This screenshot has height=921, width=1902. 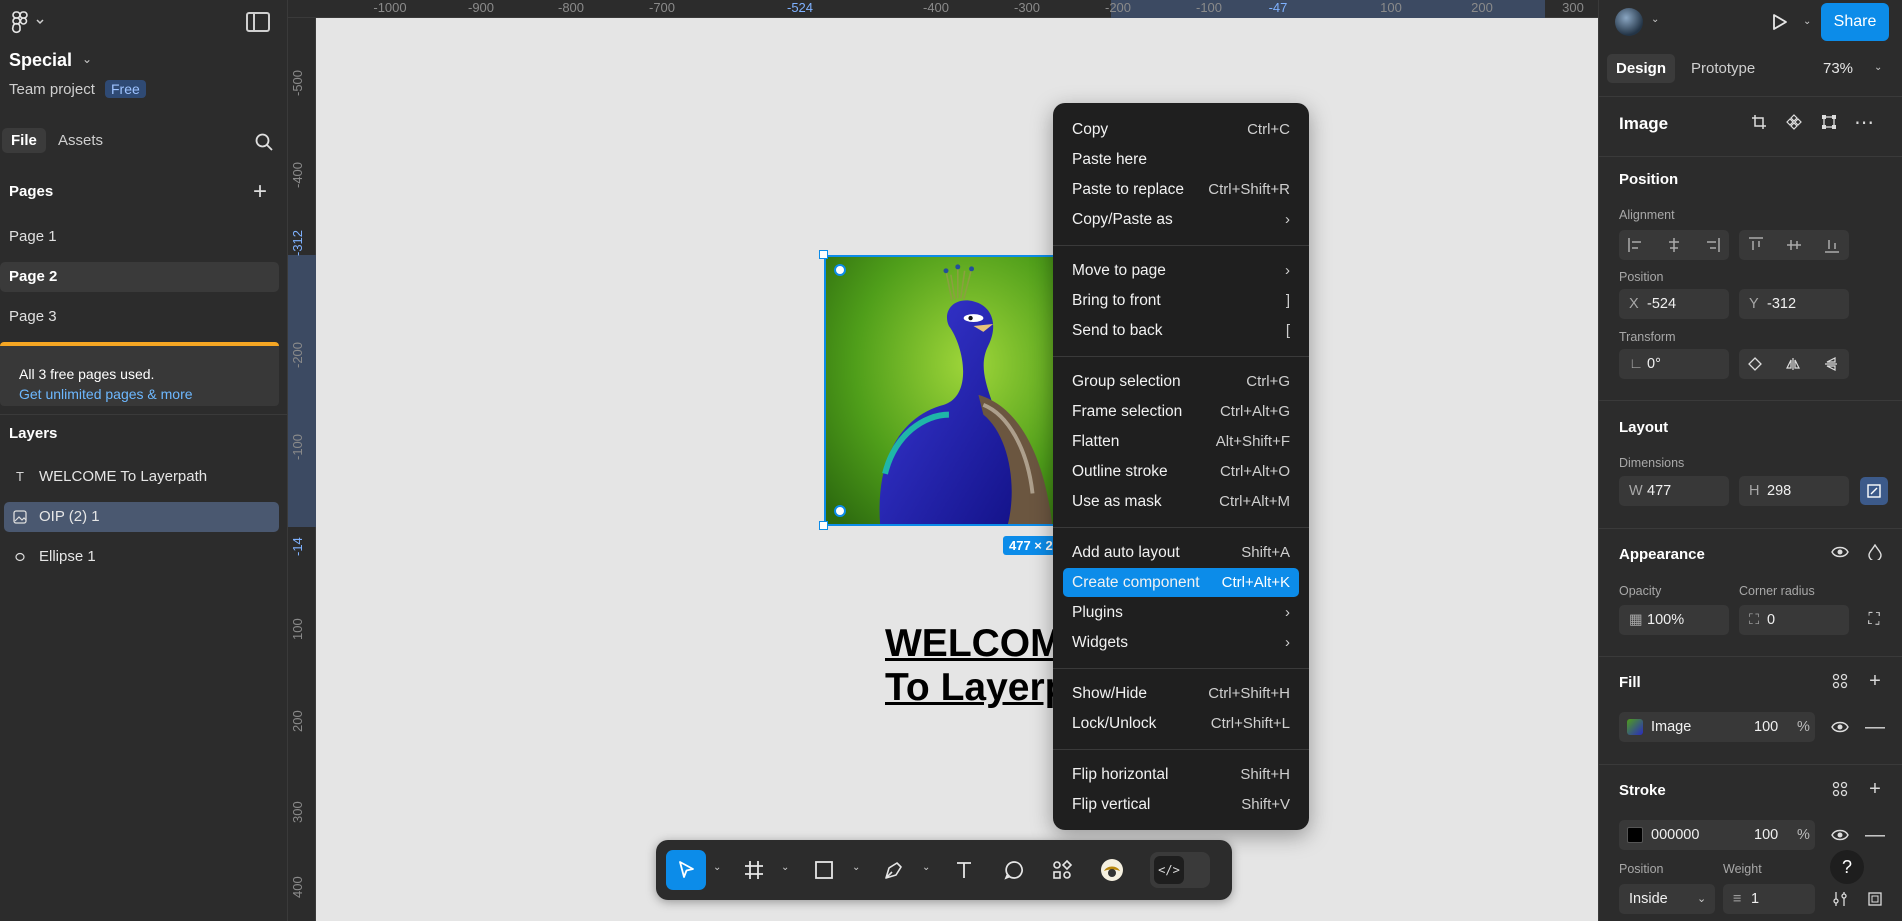 I want to click on blend-drop-icon, so click(x=1875, y=552).